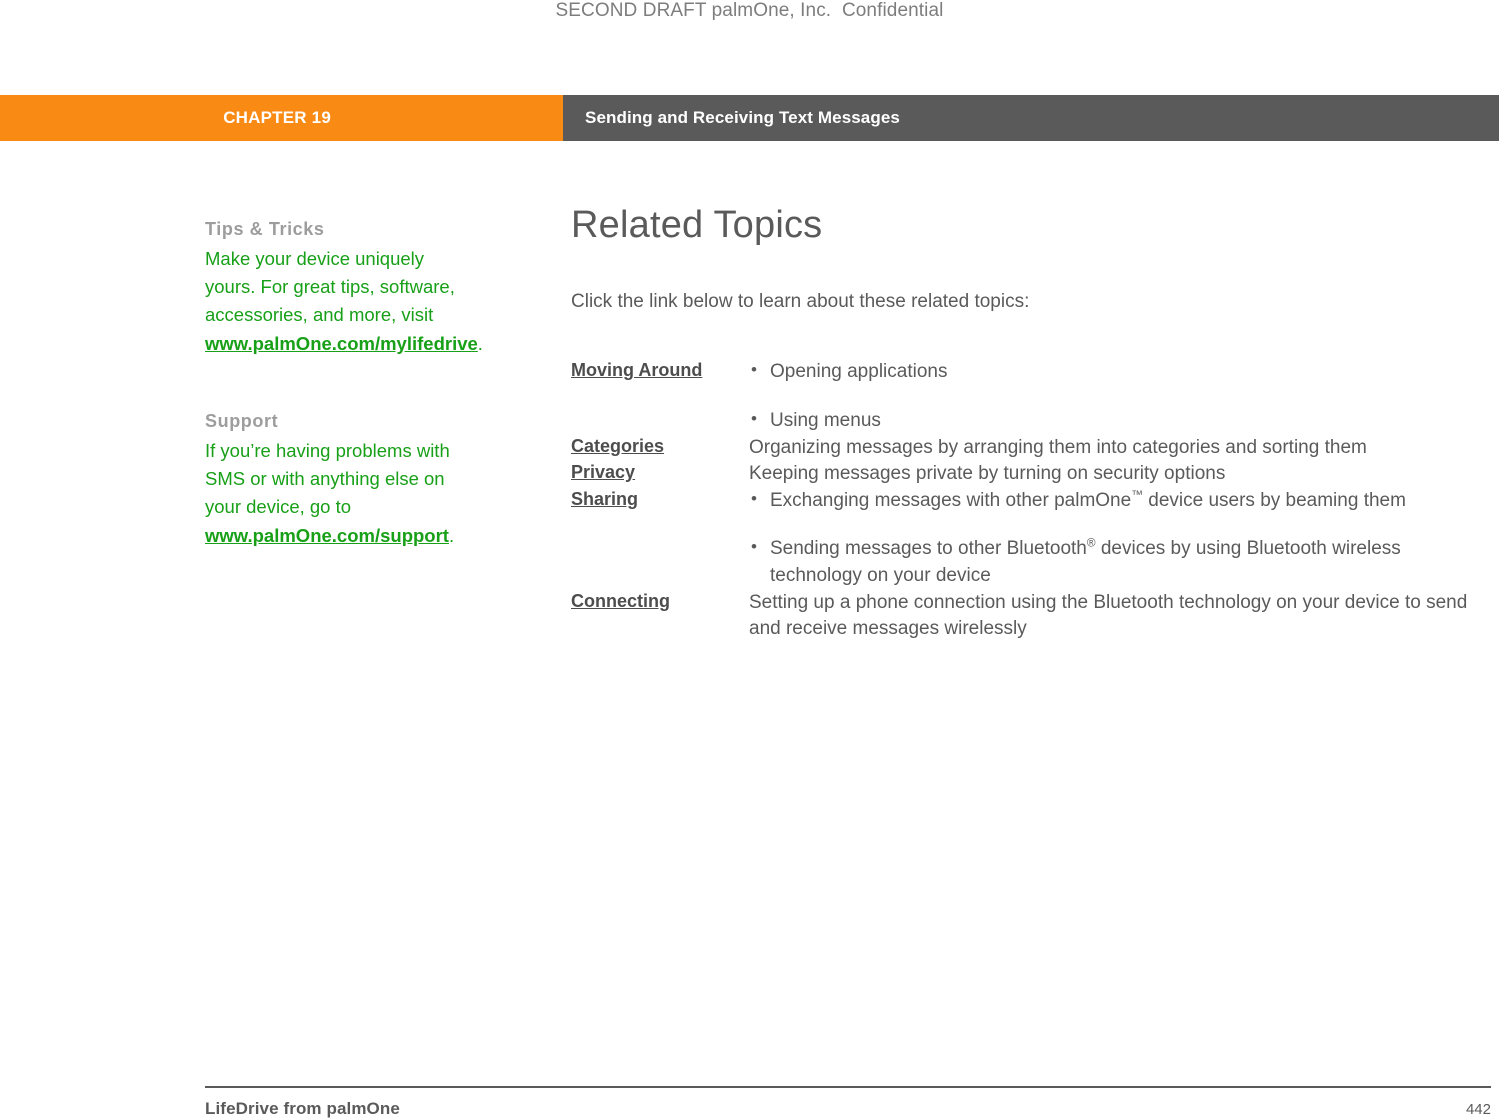  I want to click on topic-link-cell: Categories, so click(660, 448).